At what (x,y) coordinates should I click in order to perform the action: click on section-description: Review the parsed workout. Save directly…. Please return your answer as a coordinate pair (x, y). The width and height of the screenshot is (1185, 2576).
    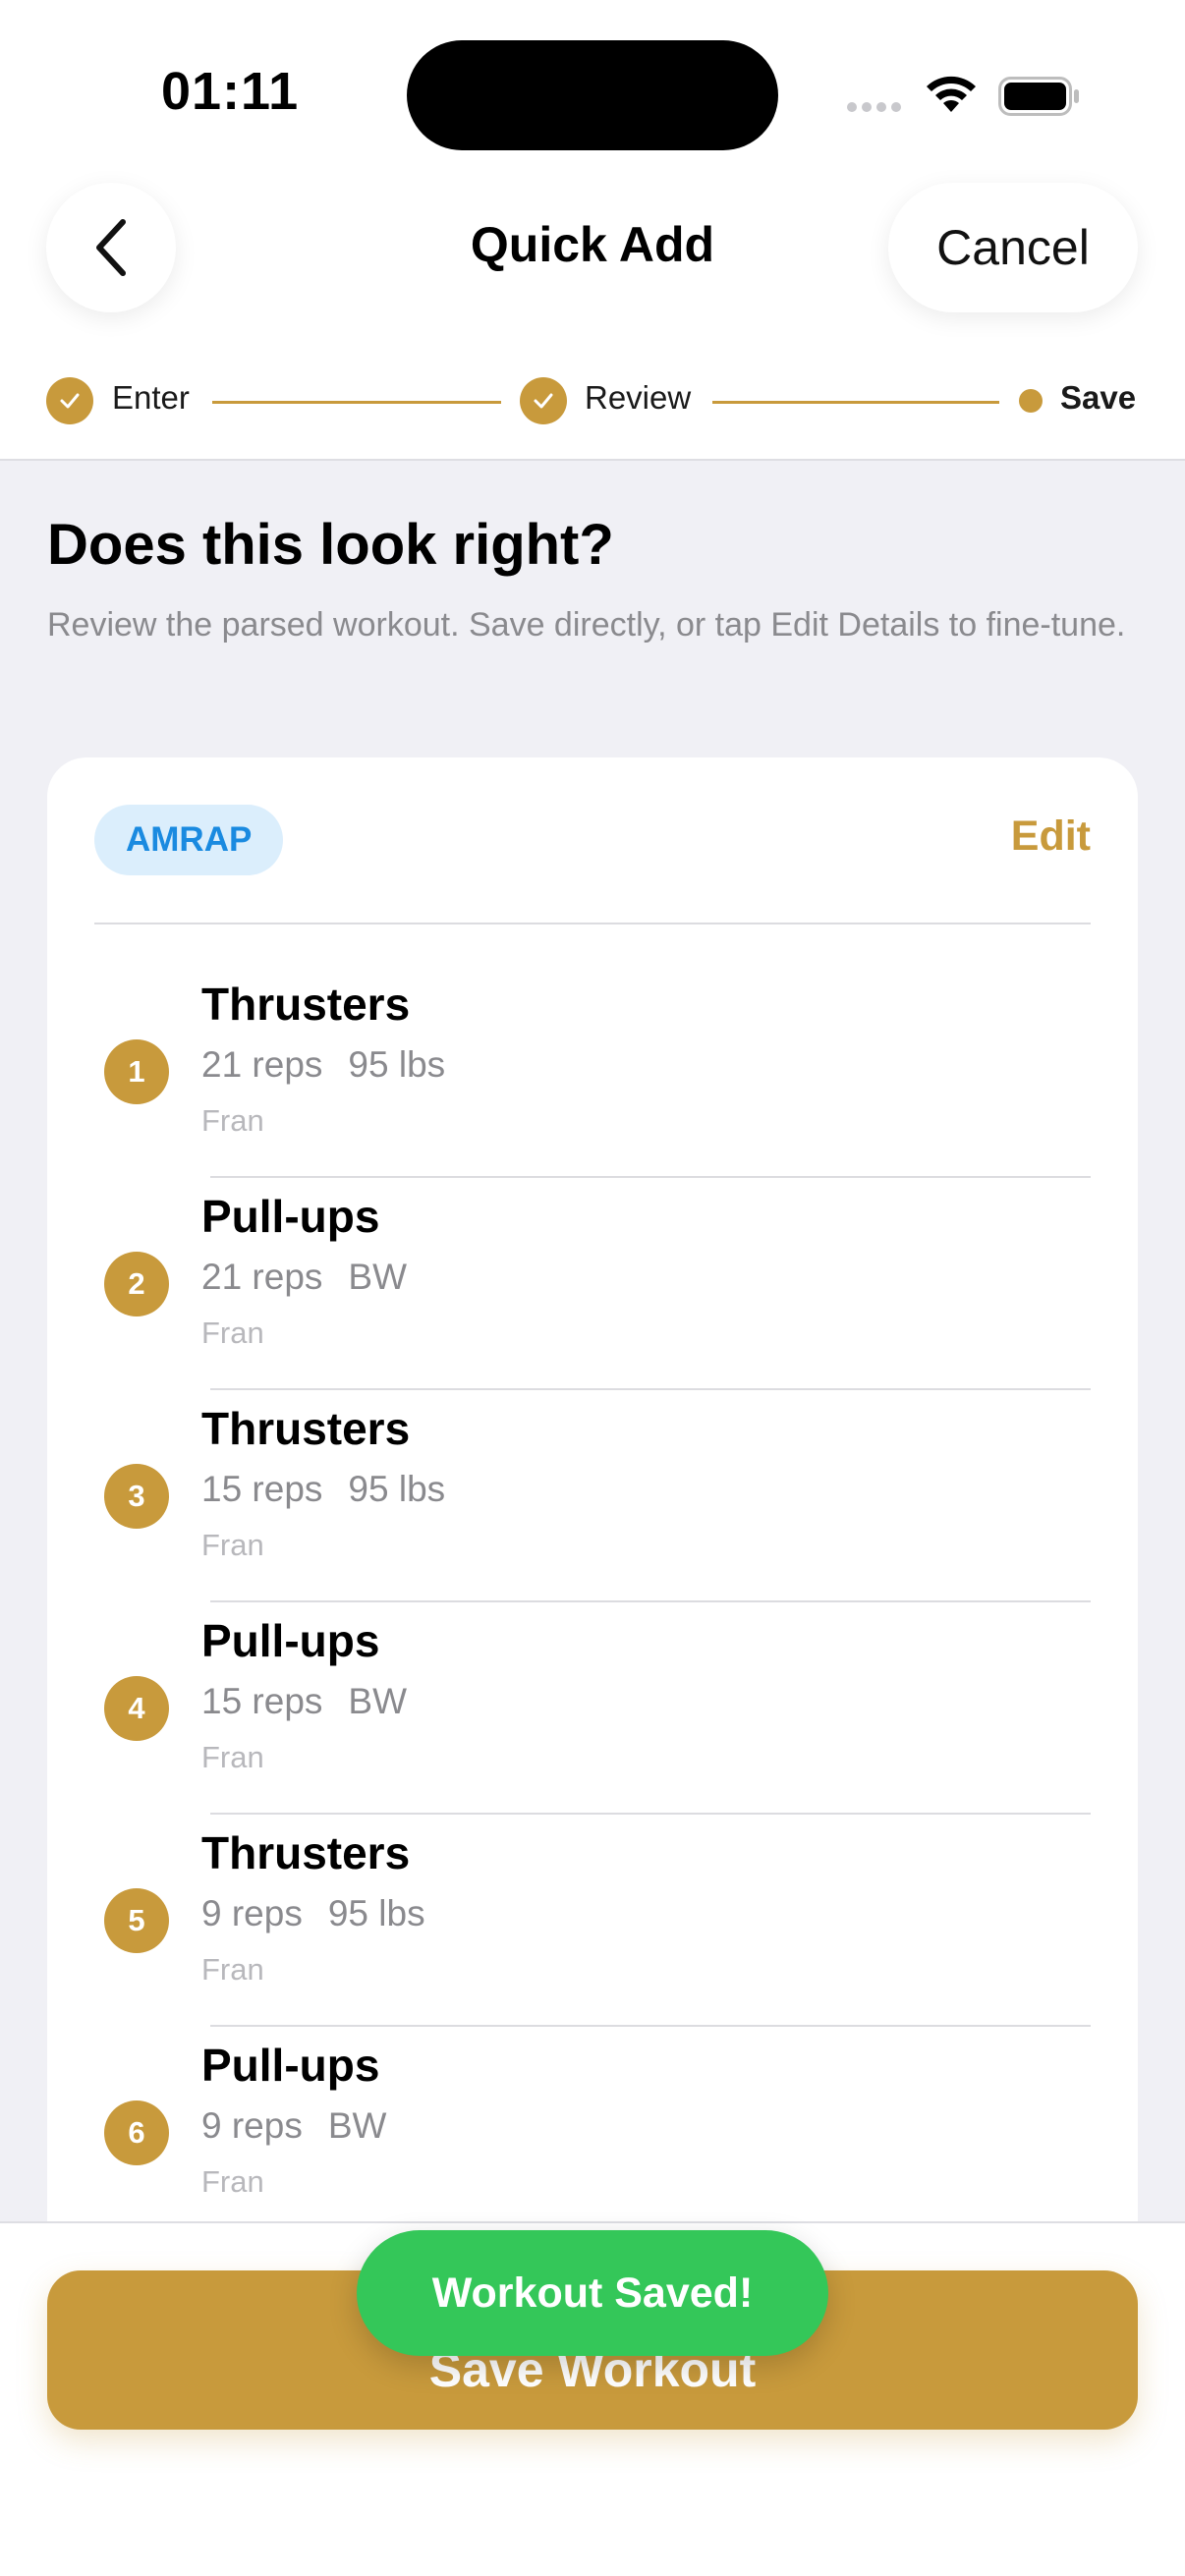
    Looking at the image, I should click on (587, 625).